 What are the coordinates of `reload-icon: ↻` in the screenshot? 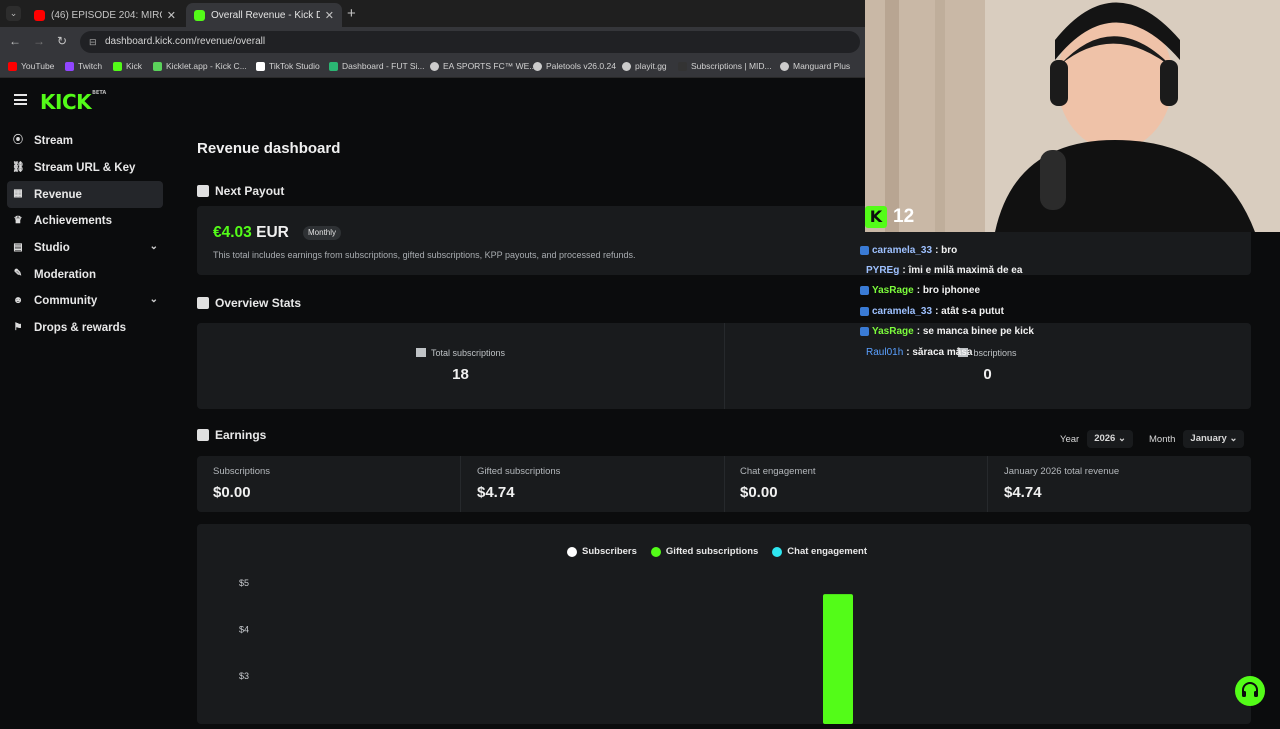 It's located at (62, 41).